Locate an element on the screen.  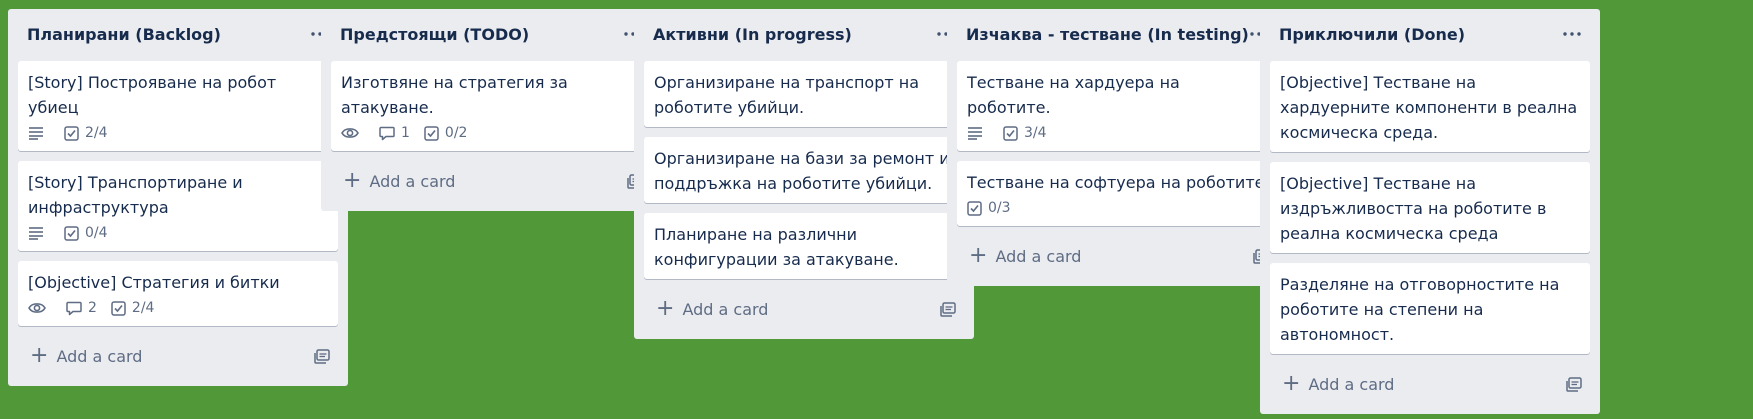
card-badges: 2/4 is located at coordinates (178, 133).